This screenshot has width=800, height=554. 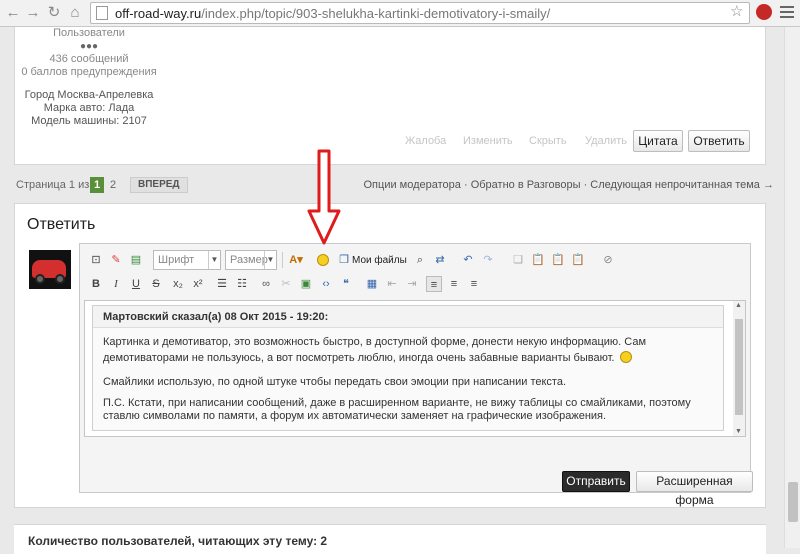 I want to click on undo-icon: ↶, so click(x=468, y=260).